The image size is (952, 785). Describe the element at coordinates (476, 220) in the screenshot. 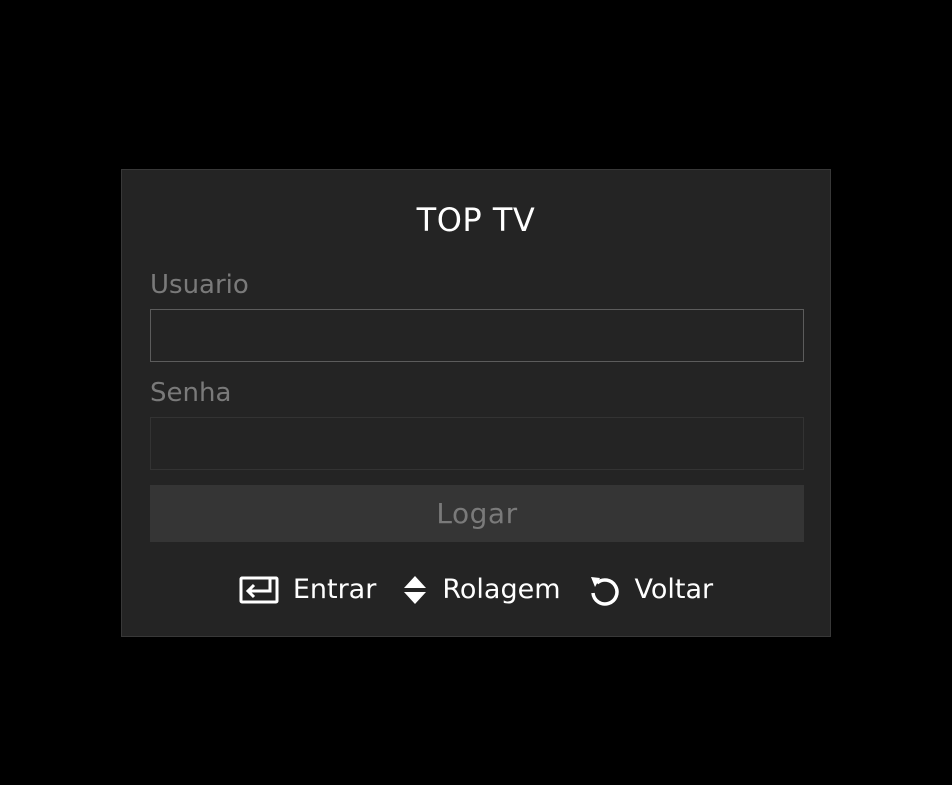

I see `app-title: TOP TV` at that location.